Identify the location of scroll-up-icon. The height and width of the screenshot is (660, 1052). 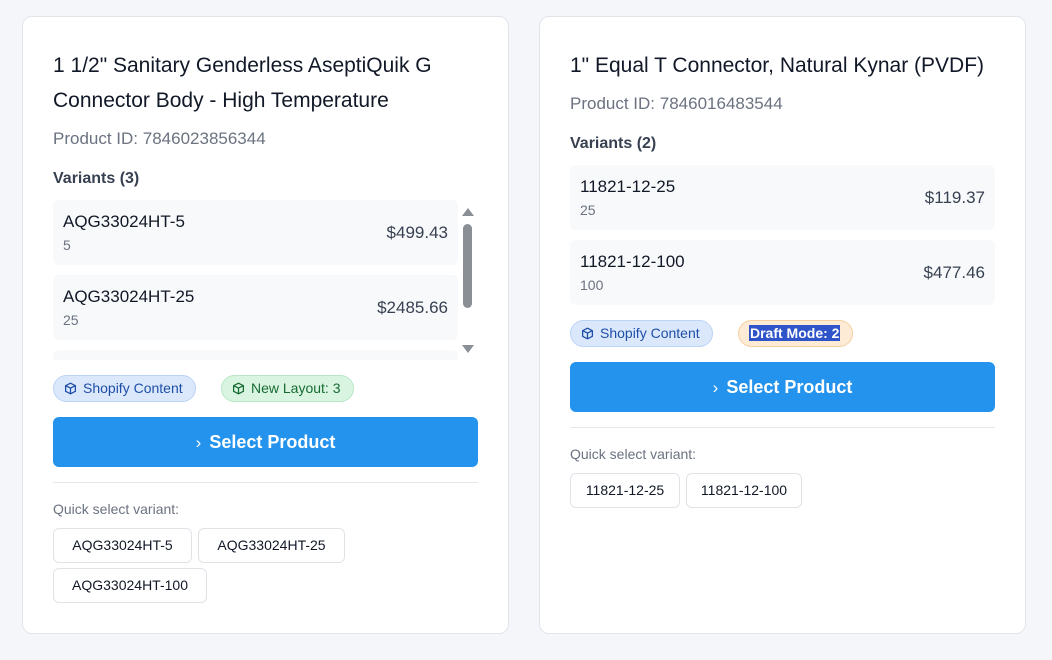
(468, 212).